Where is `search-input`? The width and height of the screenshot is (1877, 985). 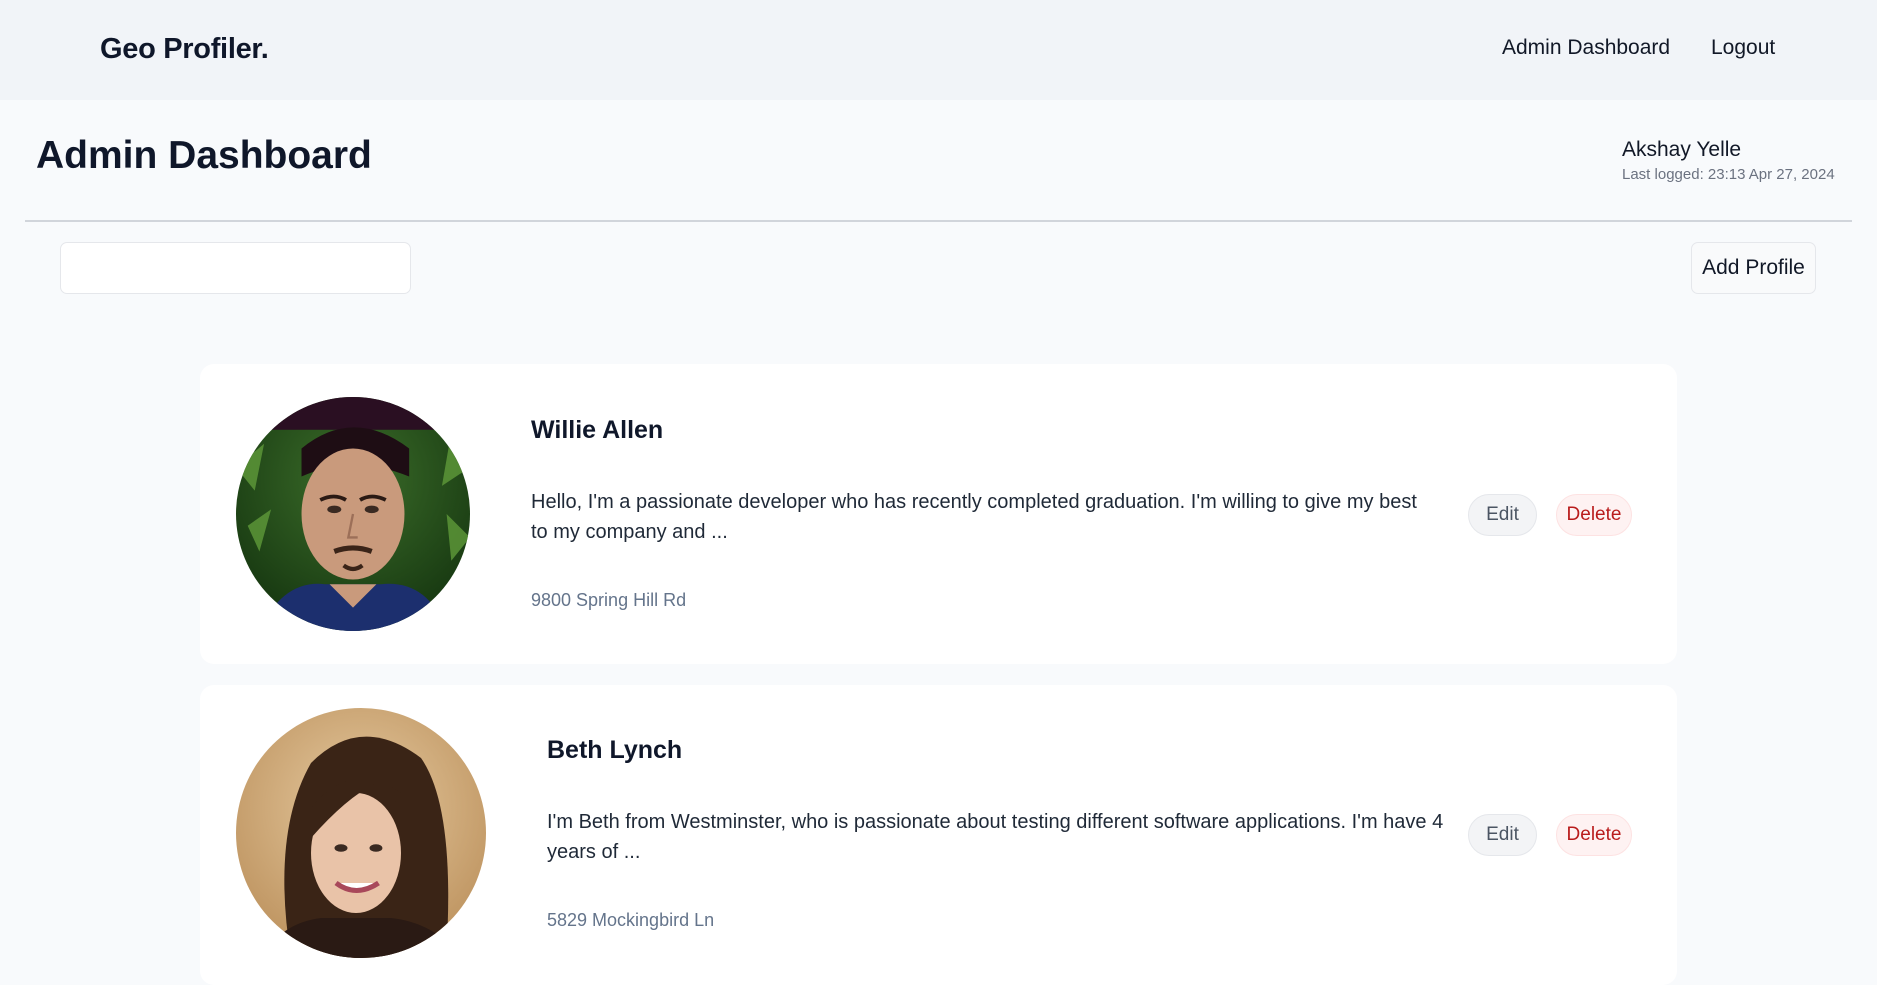 search-input is located at coordinates (235, 268).